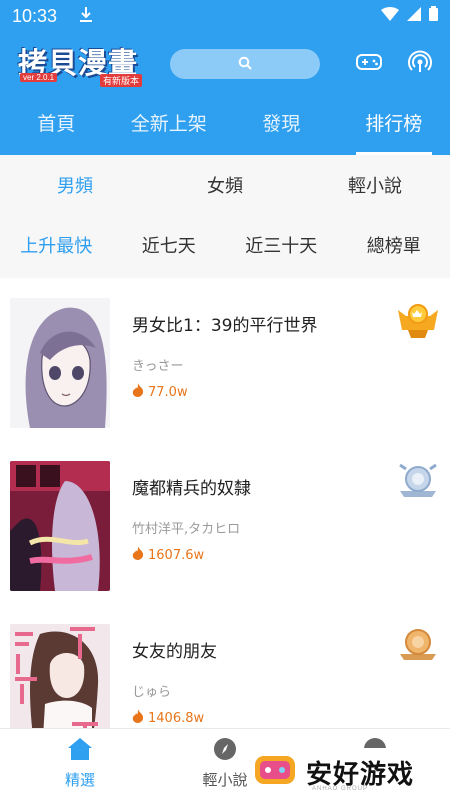  What do you see at coordinates (275, 772) in the screenshot?
I see `game-console-logo-icon` at bounding box center [275, 772].